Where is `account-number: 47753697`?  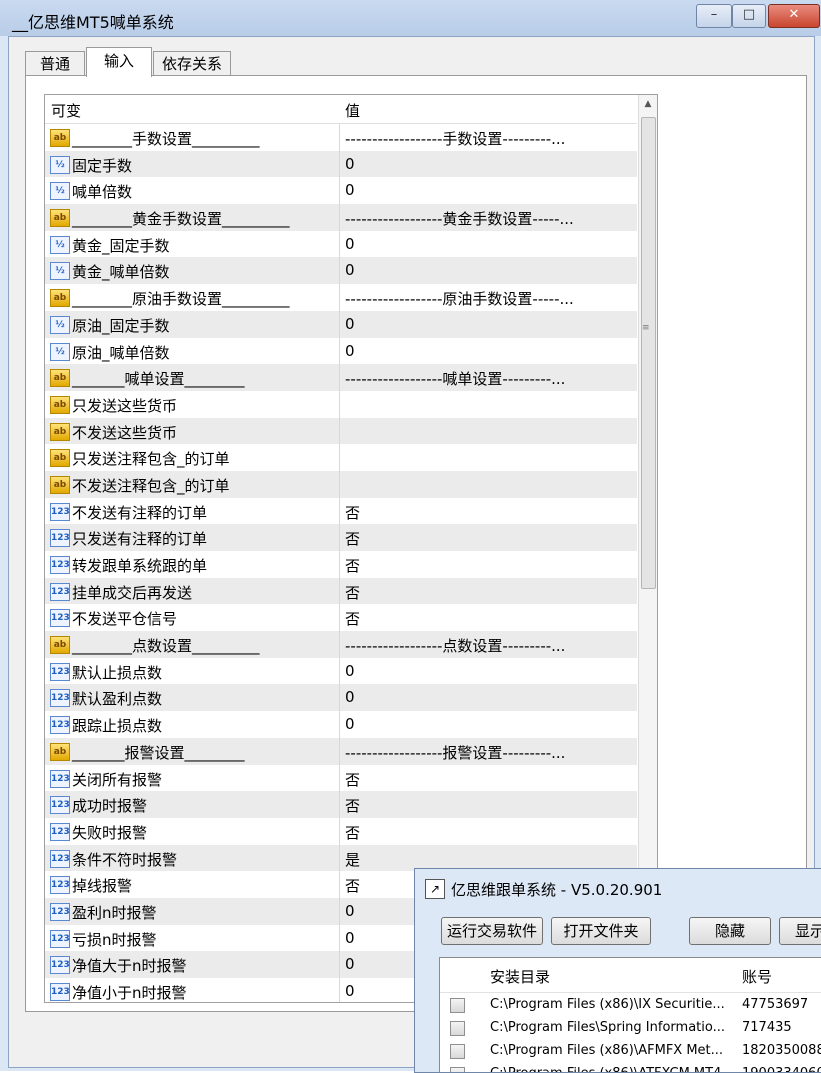
account-number: 47753697 is located at coordinates (775, 1004).